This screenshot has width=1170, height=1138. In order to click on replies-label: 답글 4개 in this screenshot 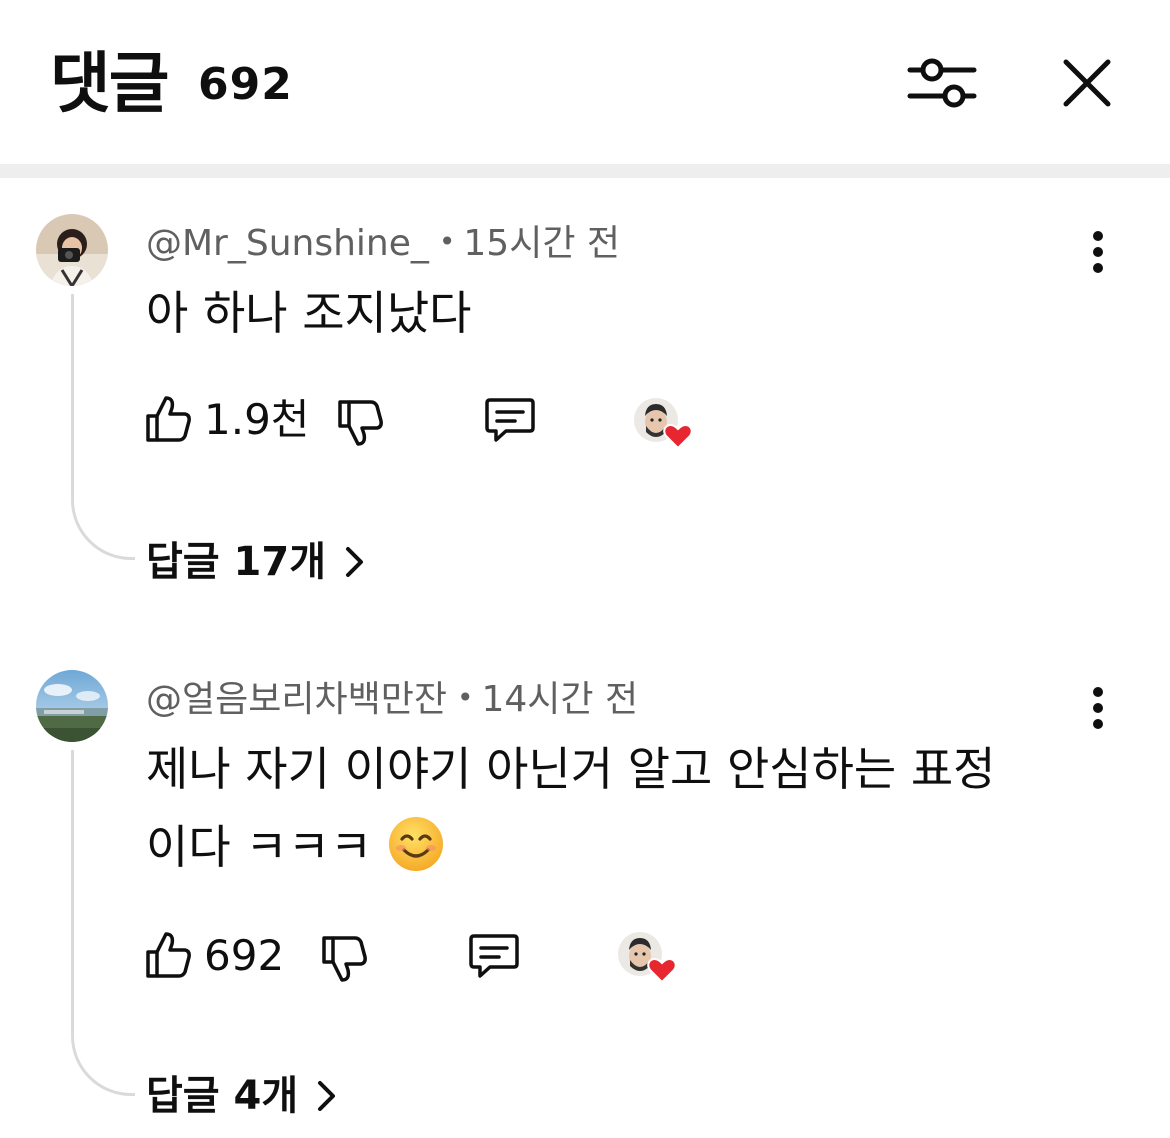, I will do `click(222, 1096)`.